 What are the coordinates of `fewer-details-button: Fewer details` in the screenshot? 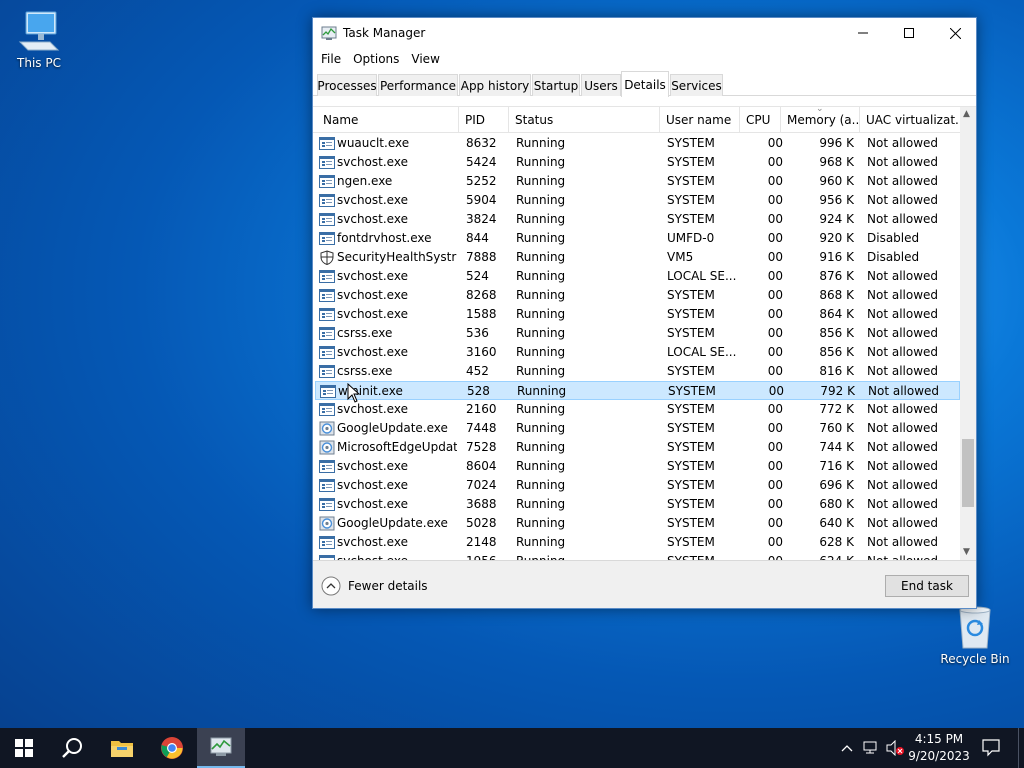 It's located at (374, 586).